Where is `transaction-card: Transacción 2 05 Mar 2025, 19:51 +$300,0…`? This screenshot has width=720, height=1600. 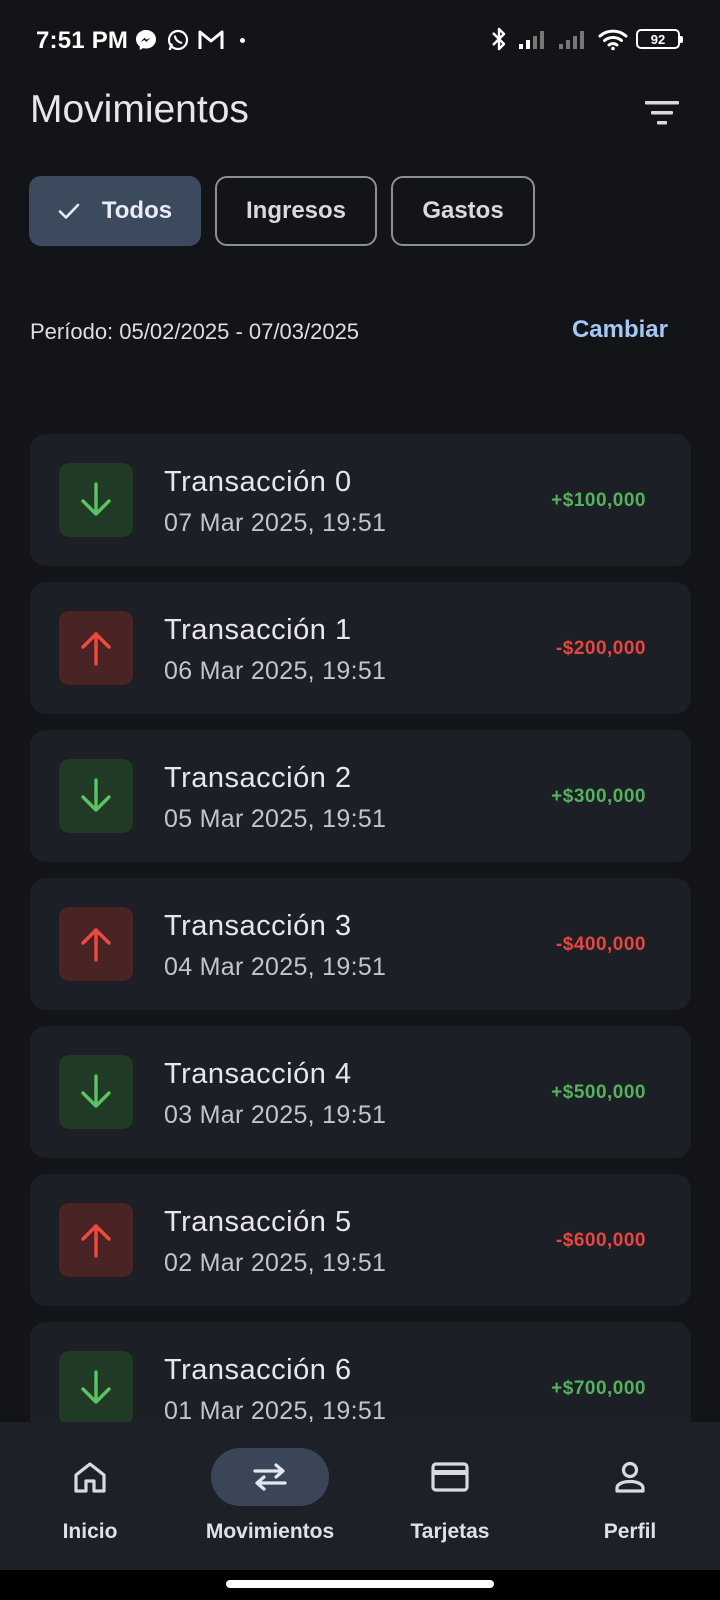 transaction-card: Transacción 2 05 Mar 2025, 19:51 +$300,0… is located at coordinates (360, 796).